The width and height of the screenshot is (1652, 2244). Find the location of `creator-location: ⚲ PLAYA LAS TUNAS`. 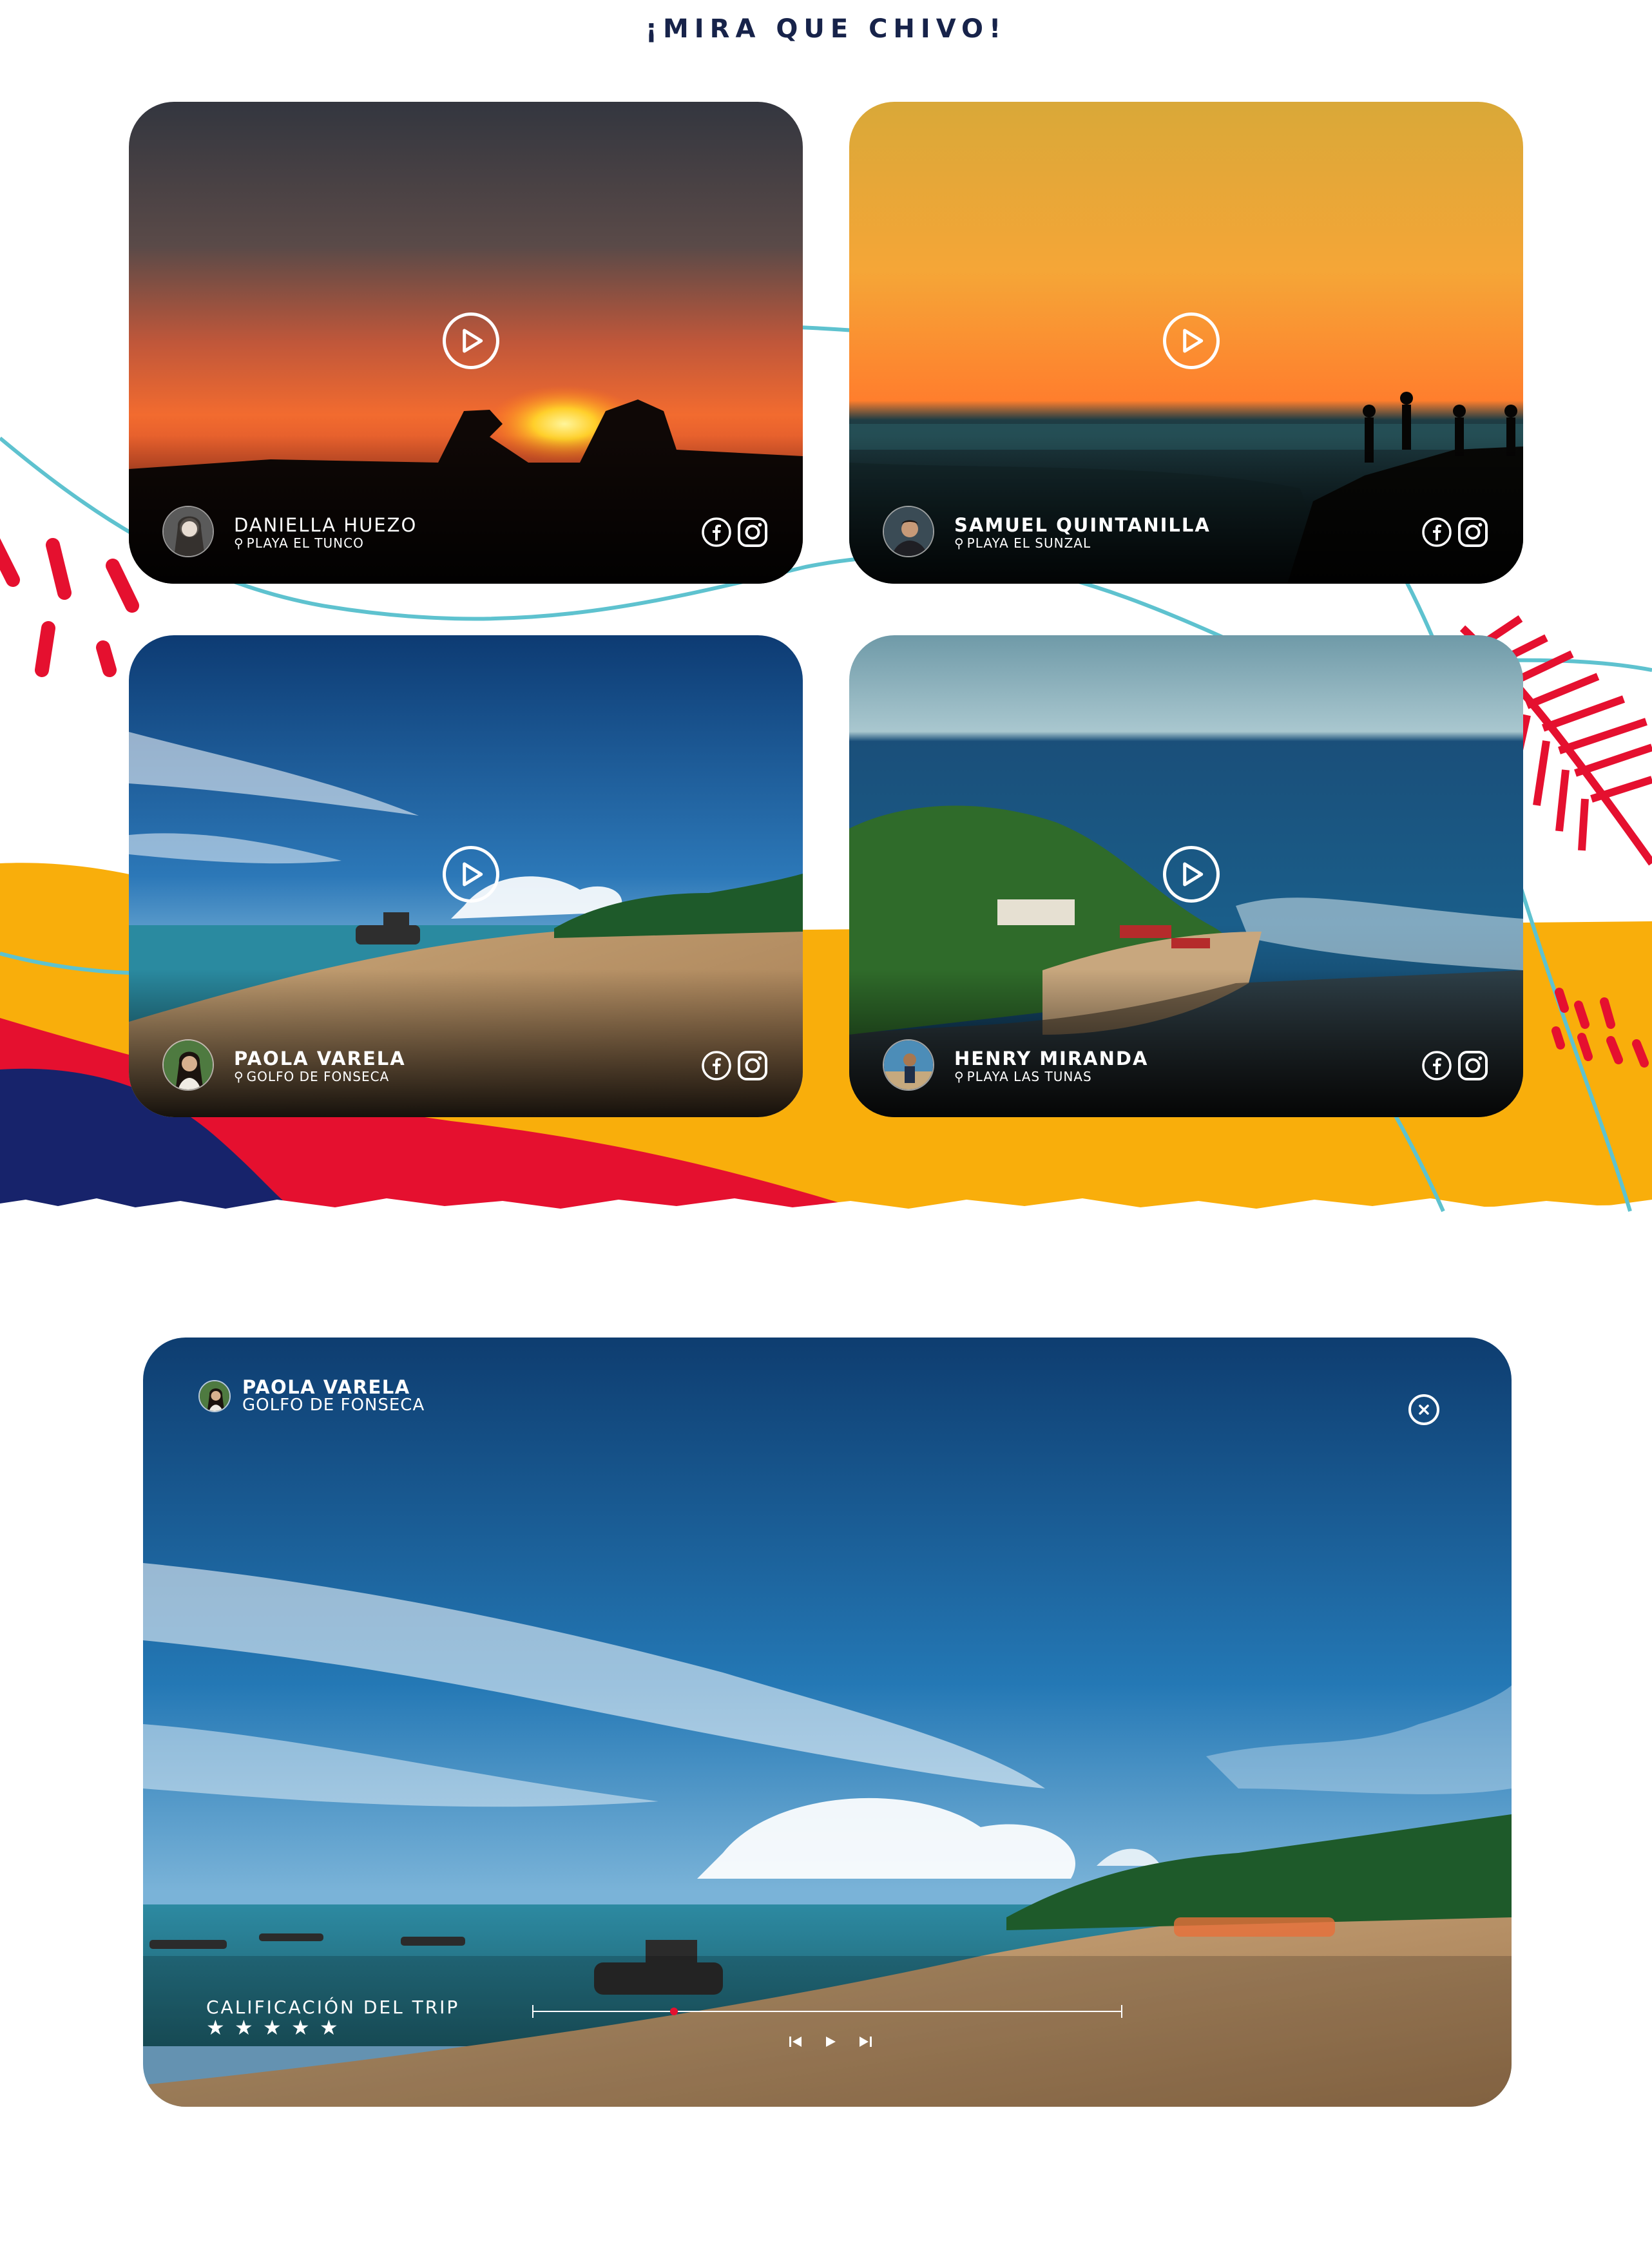

creator-location: ⚲ PLAYA LAS TUNAS is located at coordinates (1023, 1076).